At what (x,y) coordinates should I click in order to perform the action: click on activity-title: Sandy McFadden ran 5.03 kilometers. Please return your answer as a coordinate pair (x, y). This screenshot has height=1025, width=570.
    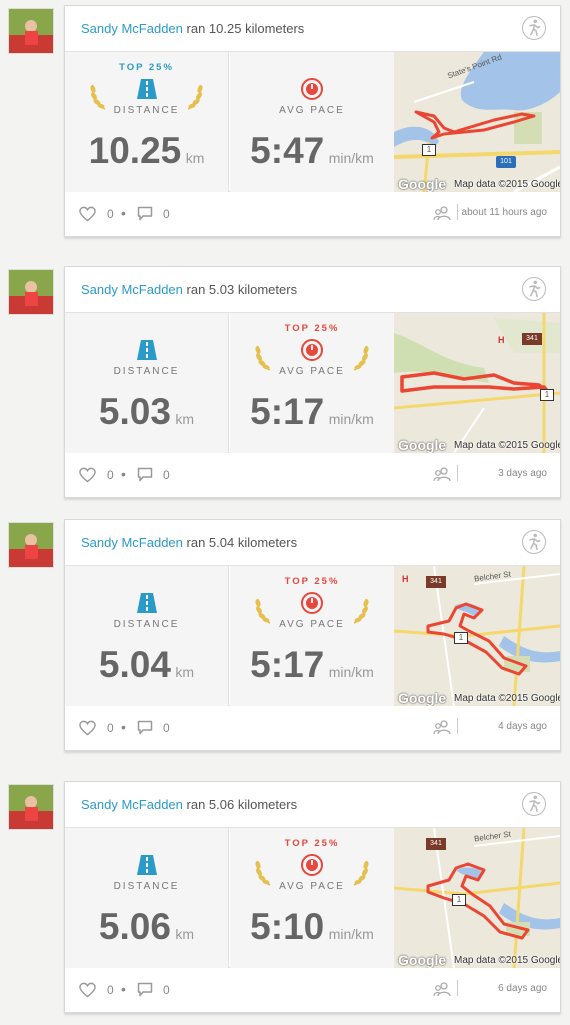
    Looking at the image, I should click on (189, 289).